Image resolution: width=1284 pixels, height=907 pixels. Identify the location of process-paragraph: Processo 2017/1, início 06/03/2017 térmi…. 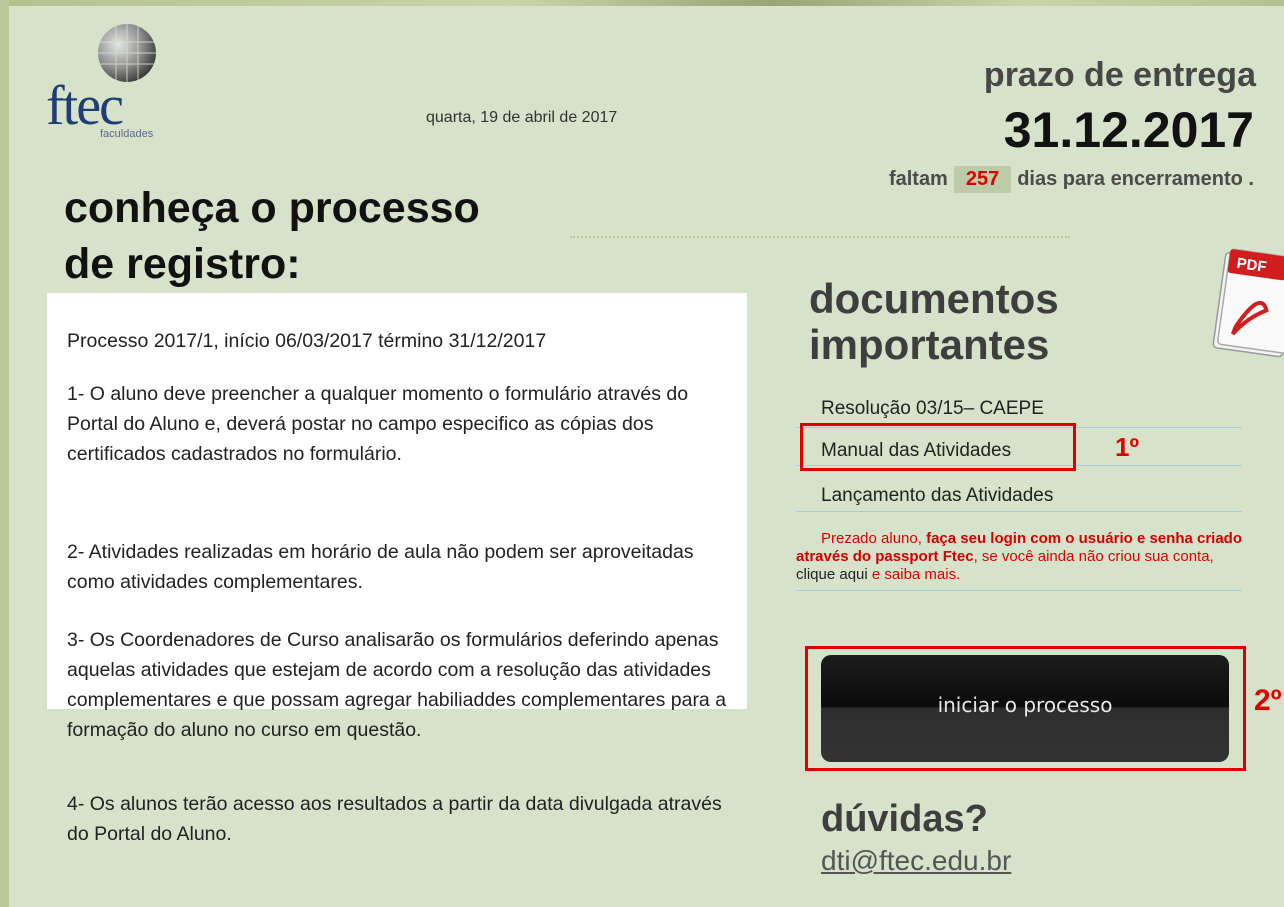
(307, 341).